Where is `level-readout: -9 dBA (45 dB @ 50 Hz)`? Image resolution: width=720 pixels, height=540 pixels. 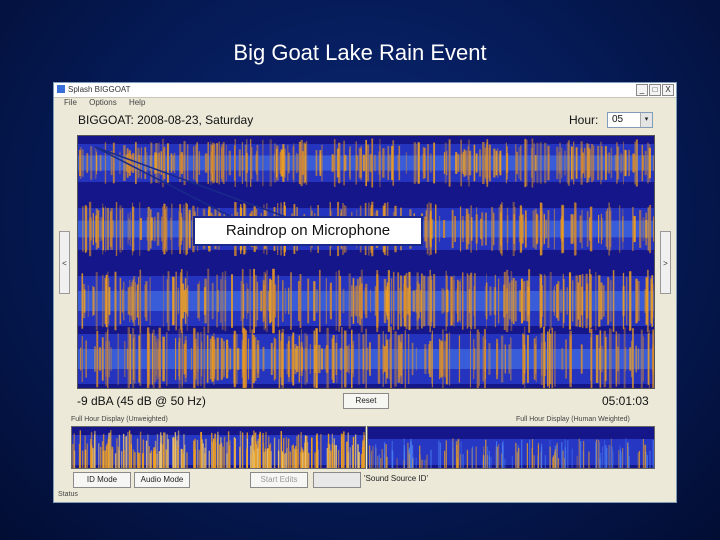
level-readout: -9 dBA (45 dB @ 50 Hz) is located at coordinates (141, 401).